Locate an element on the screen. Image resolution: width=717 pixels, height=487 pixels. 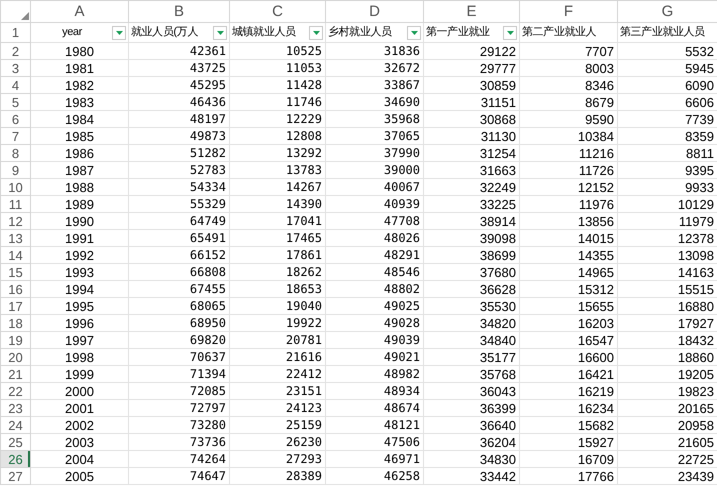
table-cell: 46258 is located at coordinates (375, 476).